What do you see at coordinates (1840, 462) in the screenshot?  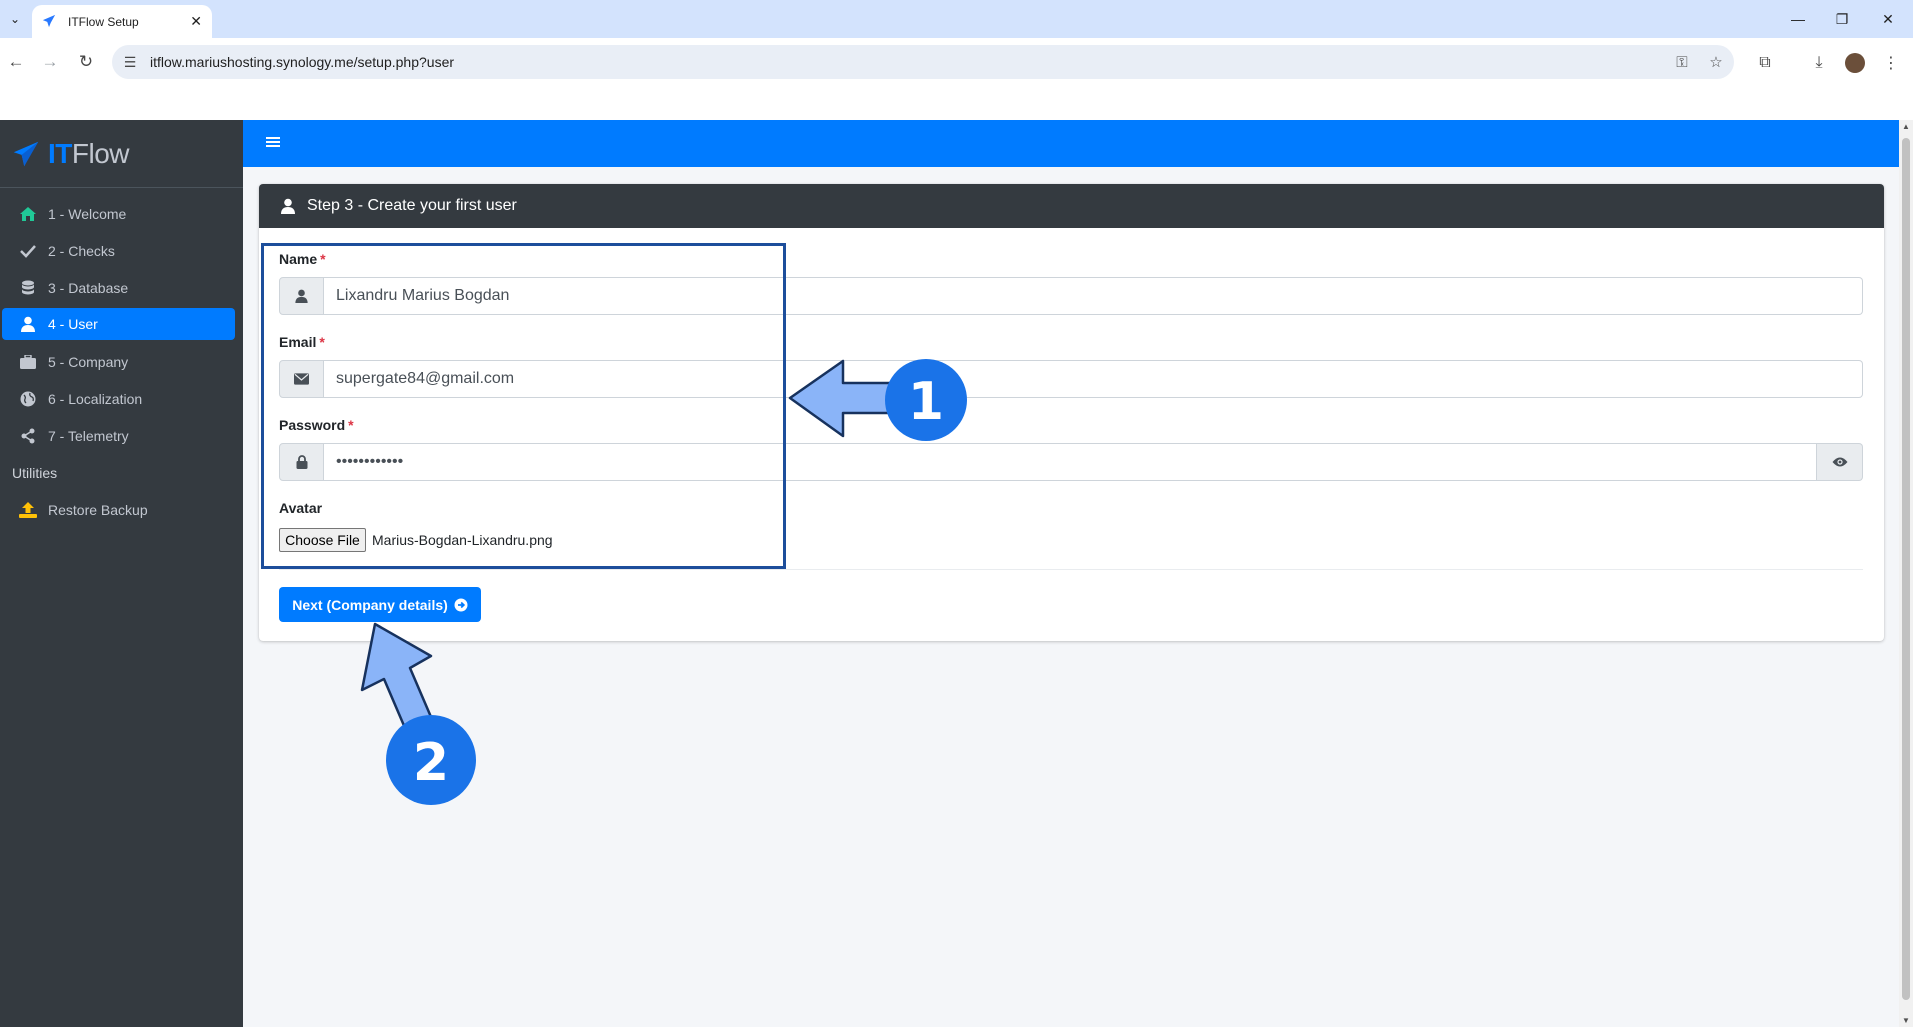 I see `show-password-icon` at bounding box center [1840, 462].